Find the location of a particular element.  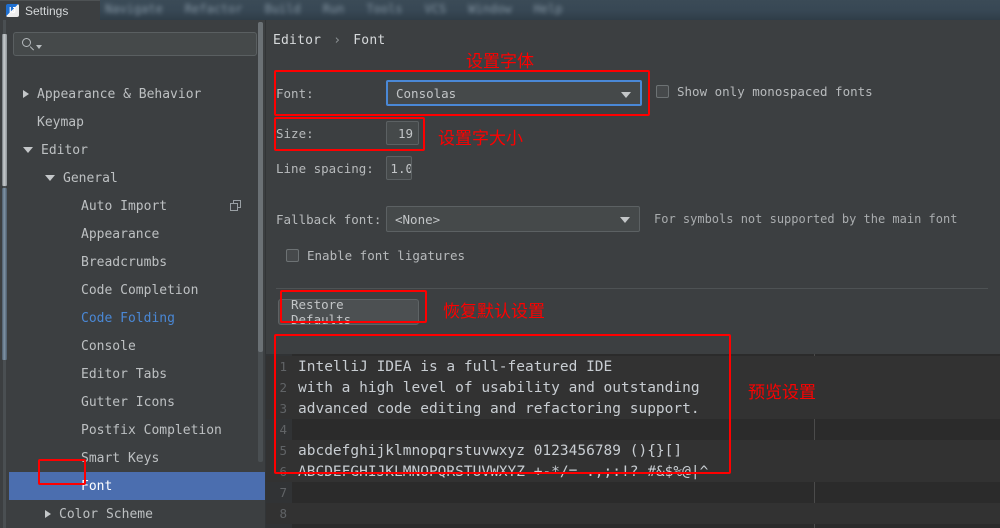

search-field-wrapper is located at coordinates (135, 44).